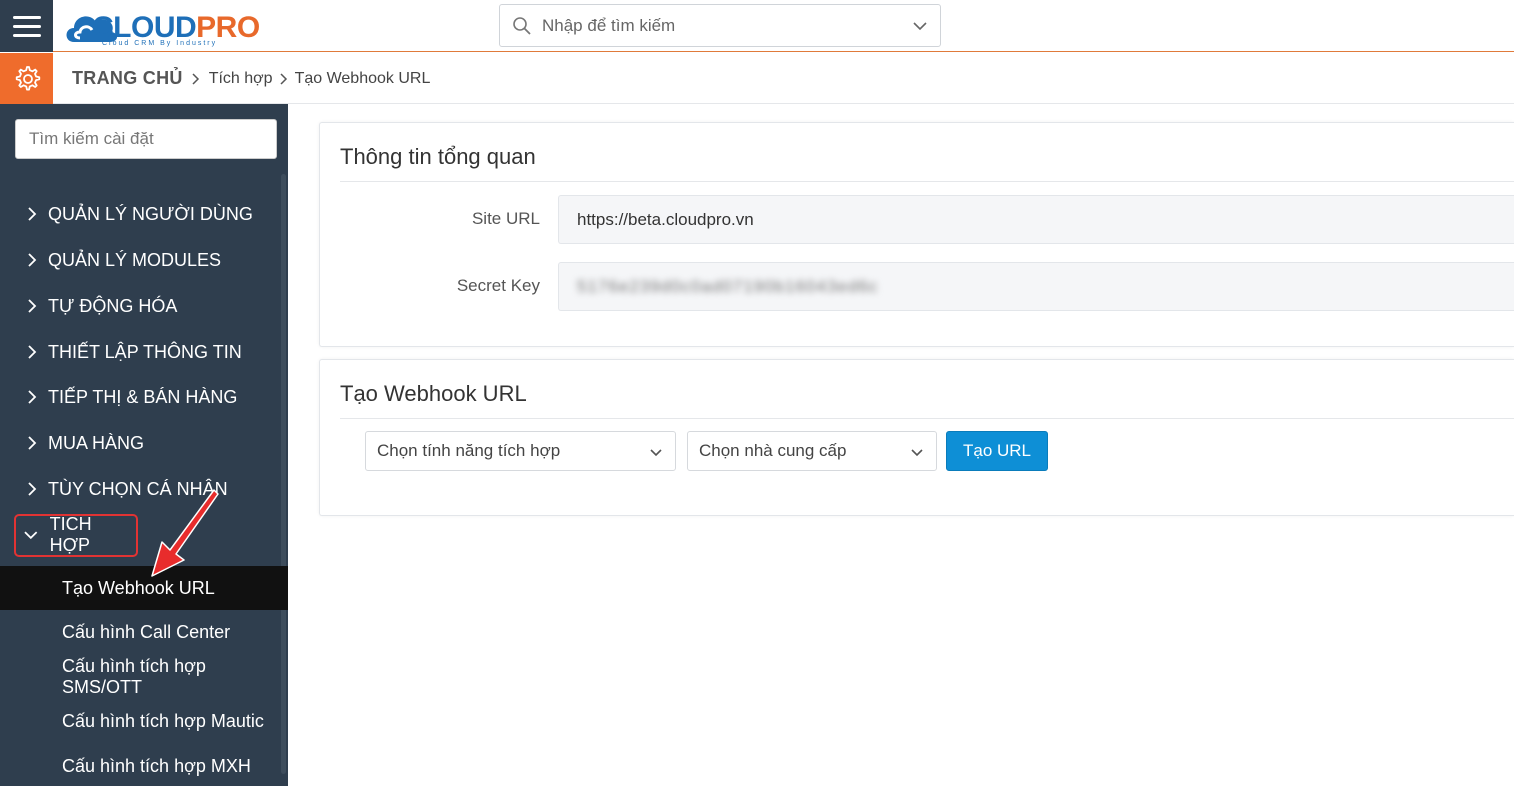  I want to click on sidebar-item-info-setup: THIẾT LẬP THÔNG TIN, so click(140, 352).